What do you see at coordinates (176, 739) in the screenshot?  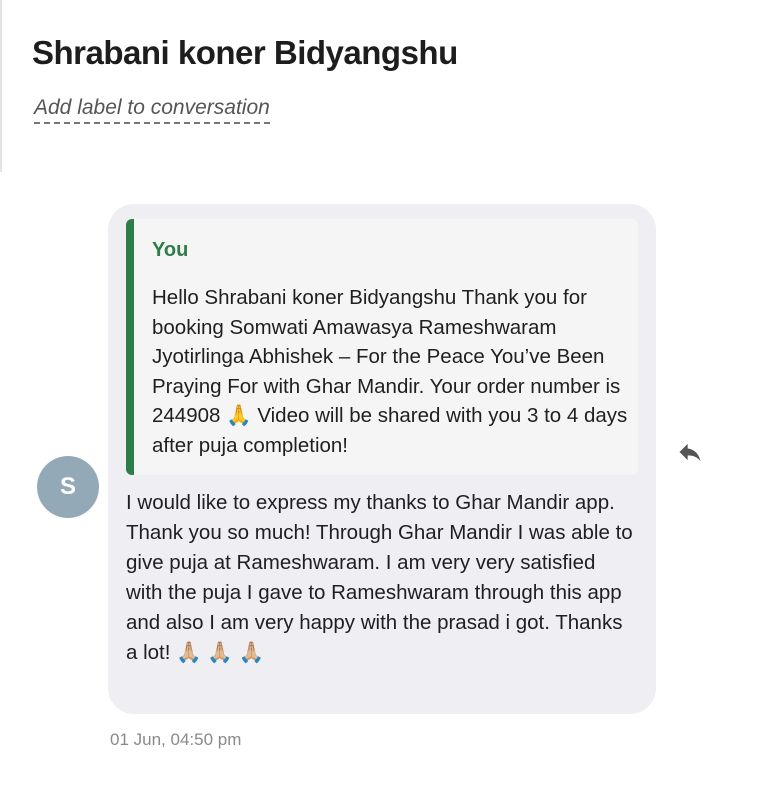 I see `message-timestamp: 01 Jun, 04:50 pm` at bounding box center [176, 739].